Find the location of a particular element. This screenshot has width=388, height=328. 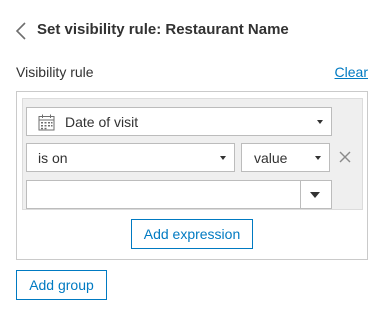

value-type-select: value is located at coordinates (285, 157).